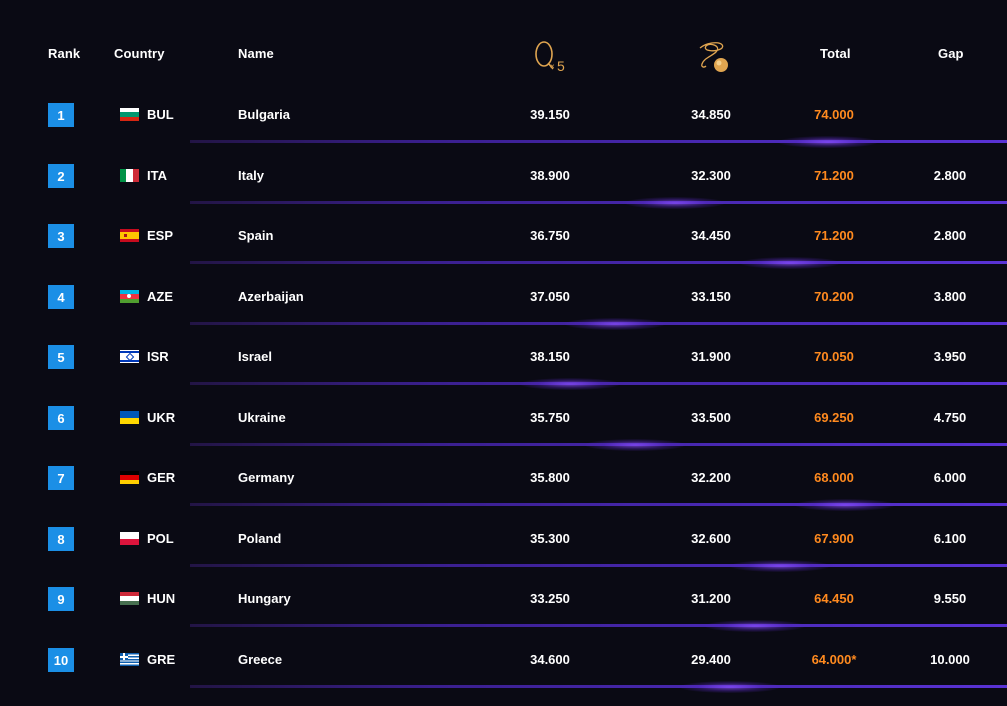  I want to click on country-name: Bulgaria, so click(264, 114).